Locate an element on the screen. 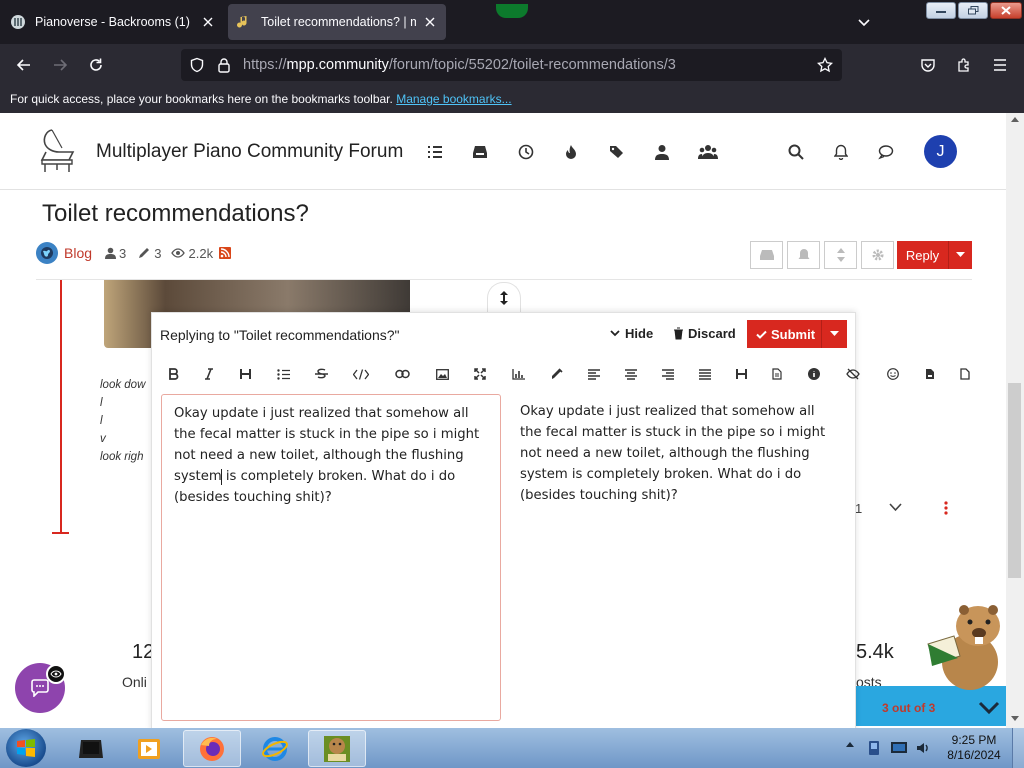 Image resolution: width=1024 pixels, height=768 pixels. submit-dropdown-icon is located at coordinates (834, 334).